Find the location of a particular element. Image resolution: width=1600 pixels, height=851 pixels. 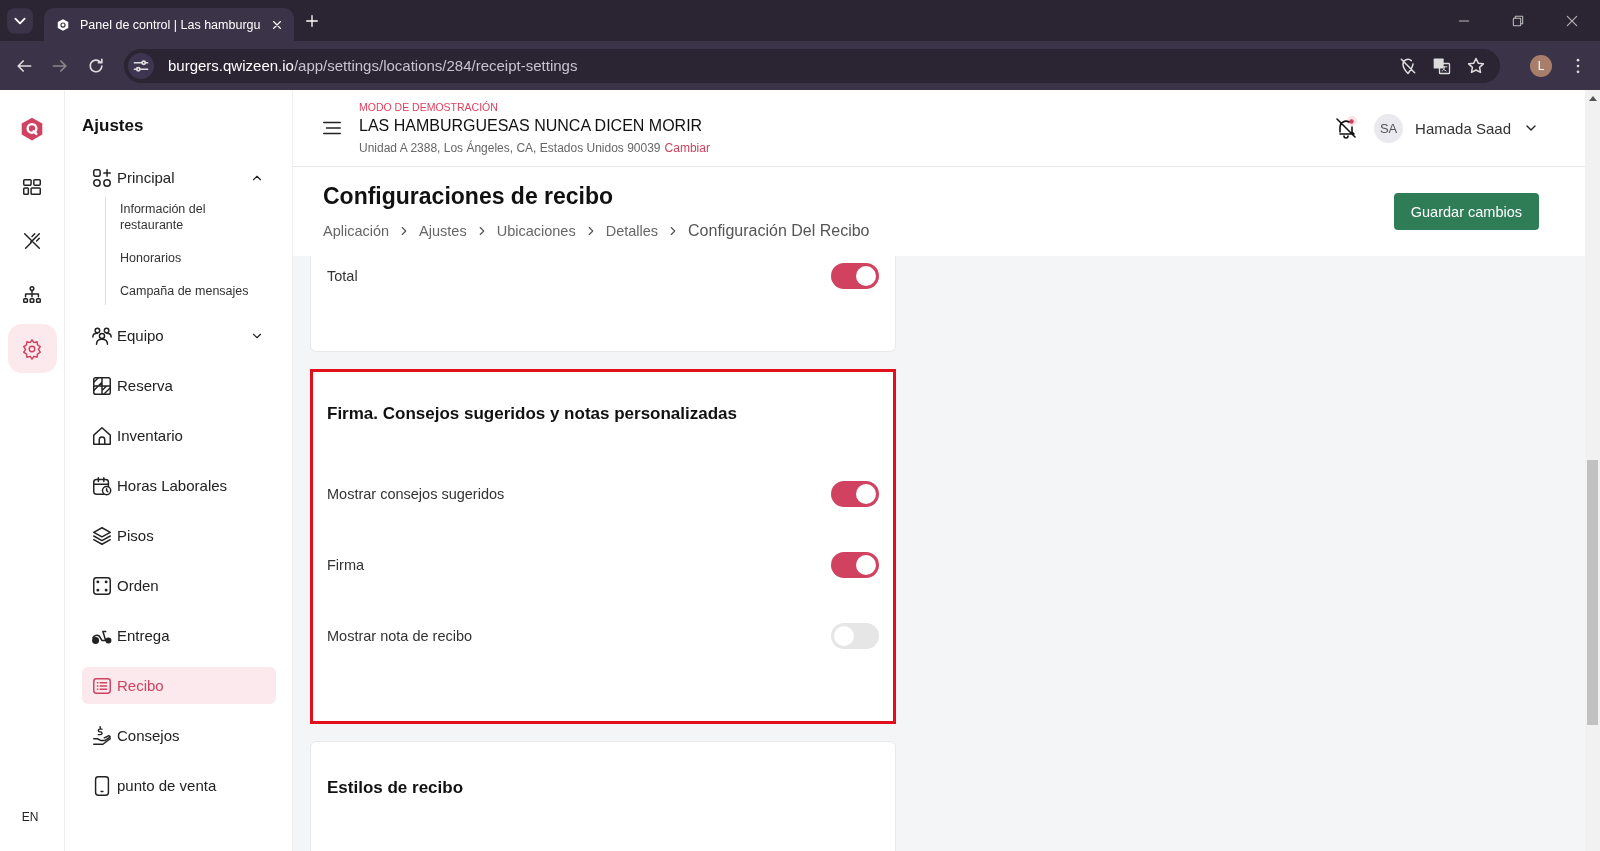

section-title: Estilos de recibo is located at coordinates (396, 788).